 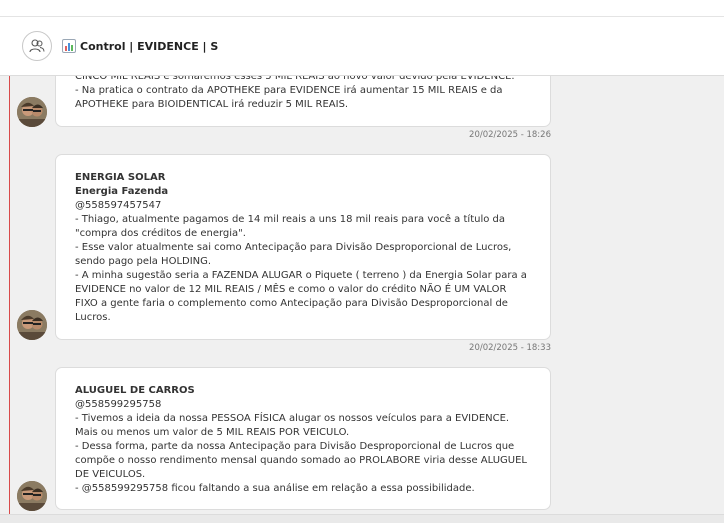 What do you see at coordinates (120, 177) in the screenshot?
I see `message-line: ENERGIA SOLAR` at bounding box center [120, 177].